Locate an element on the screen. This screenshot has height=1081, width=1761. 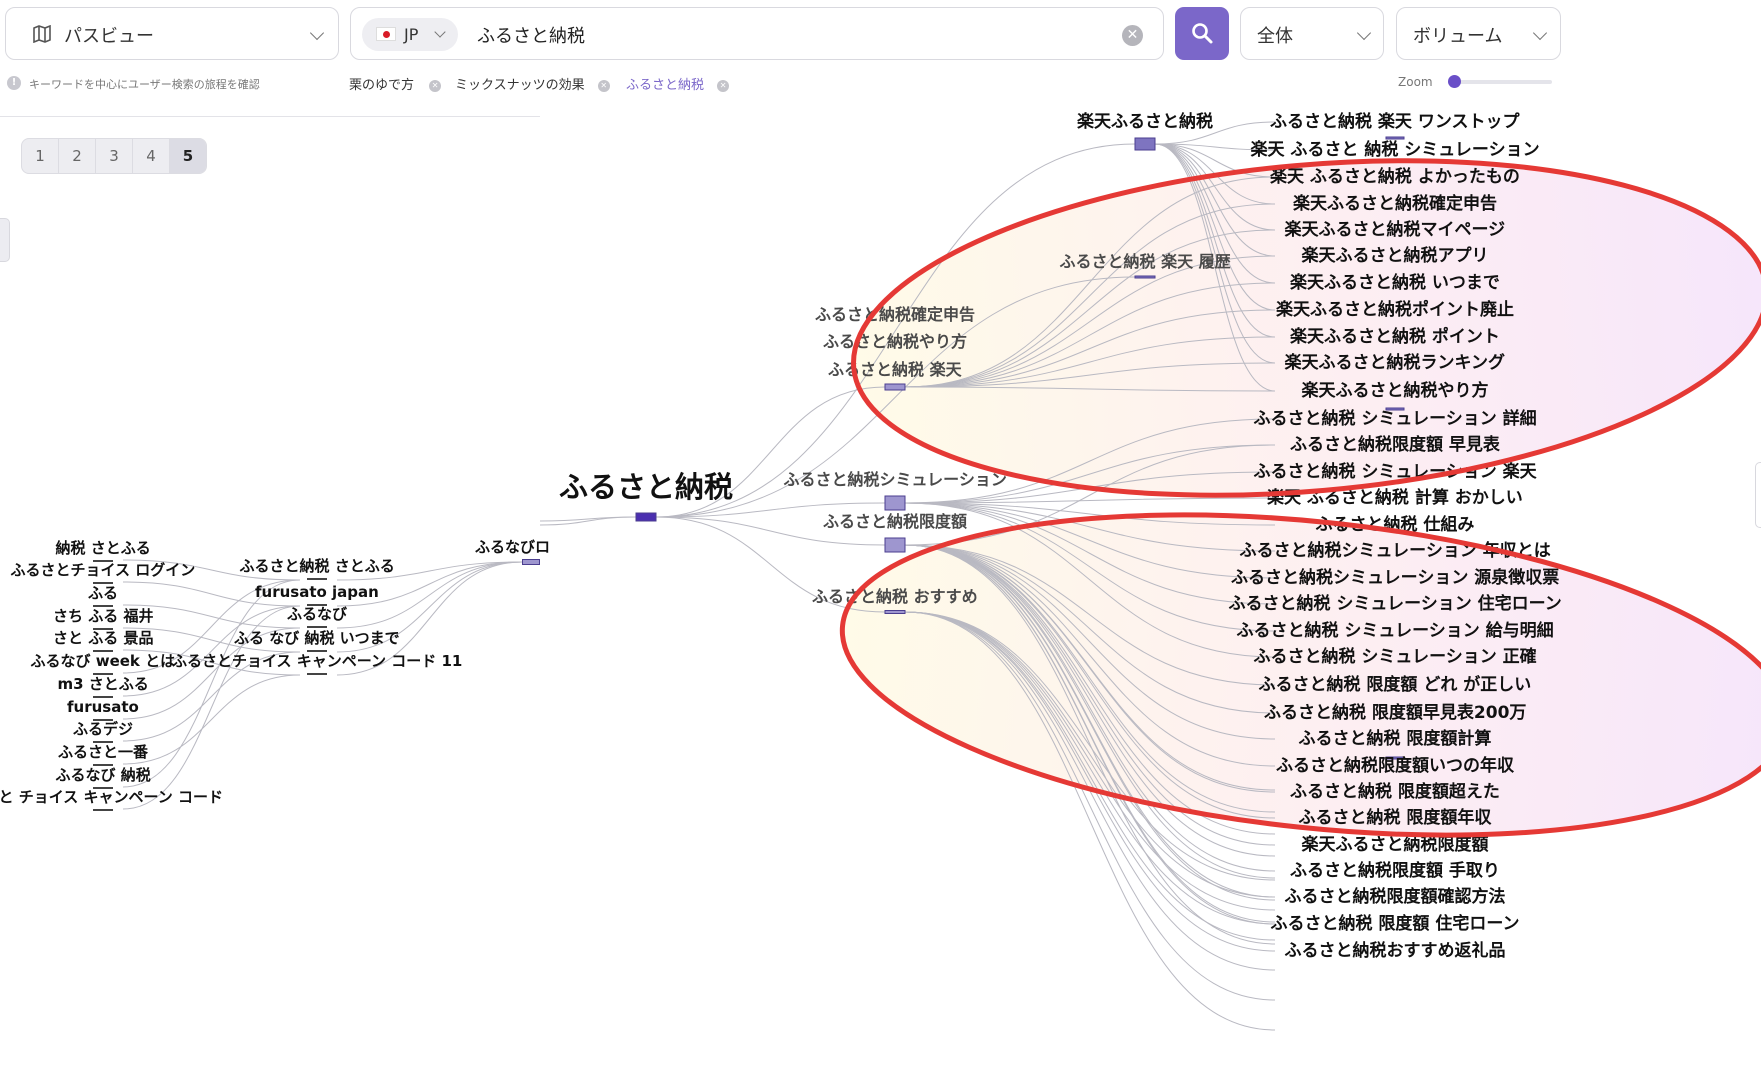
leaf-keyword-label: 楽天ふるさと納税ポイント廃止 is located at coordinates (1395, 310).